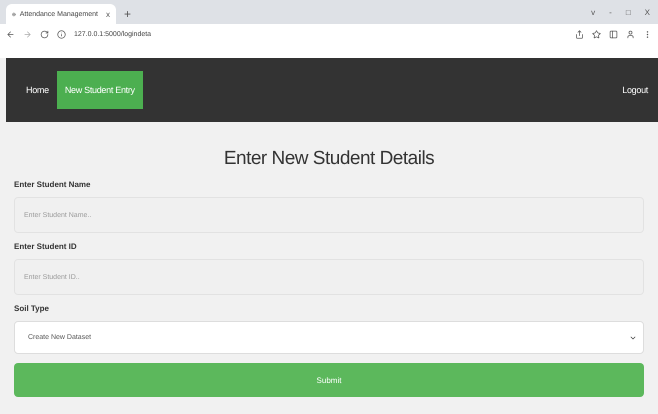 The width and height of the screenshot is (658, 414). What do you see at coordinates (610, 12) in the screenshot?
I see `window-control: -` at bounding box center [610, 12].